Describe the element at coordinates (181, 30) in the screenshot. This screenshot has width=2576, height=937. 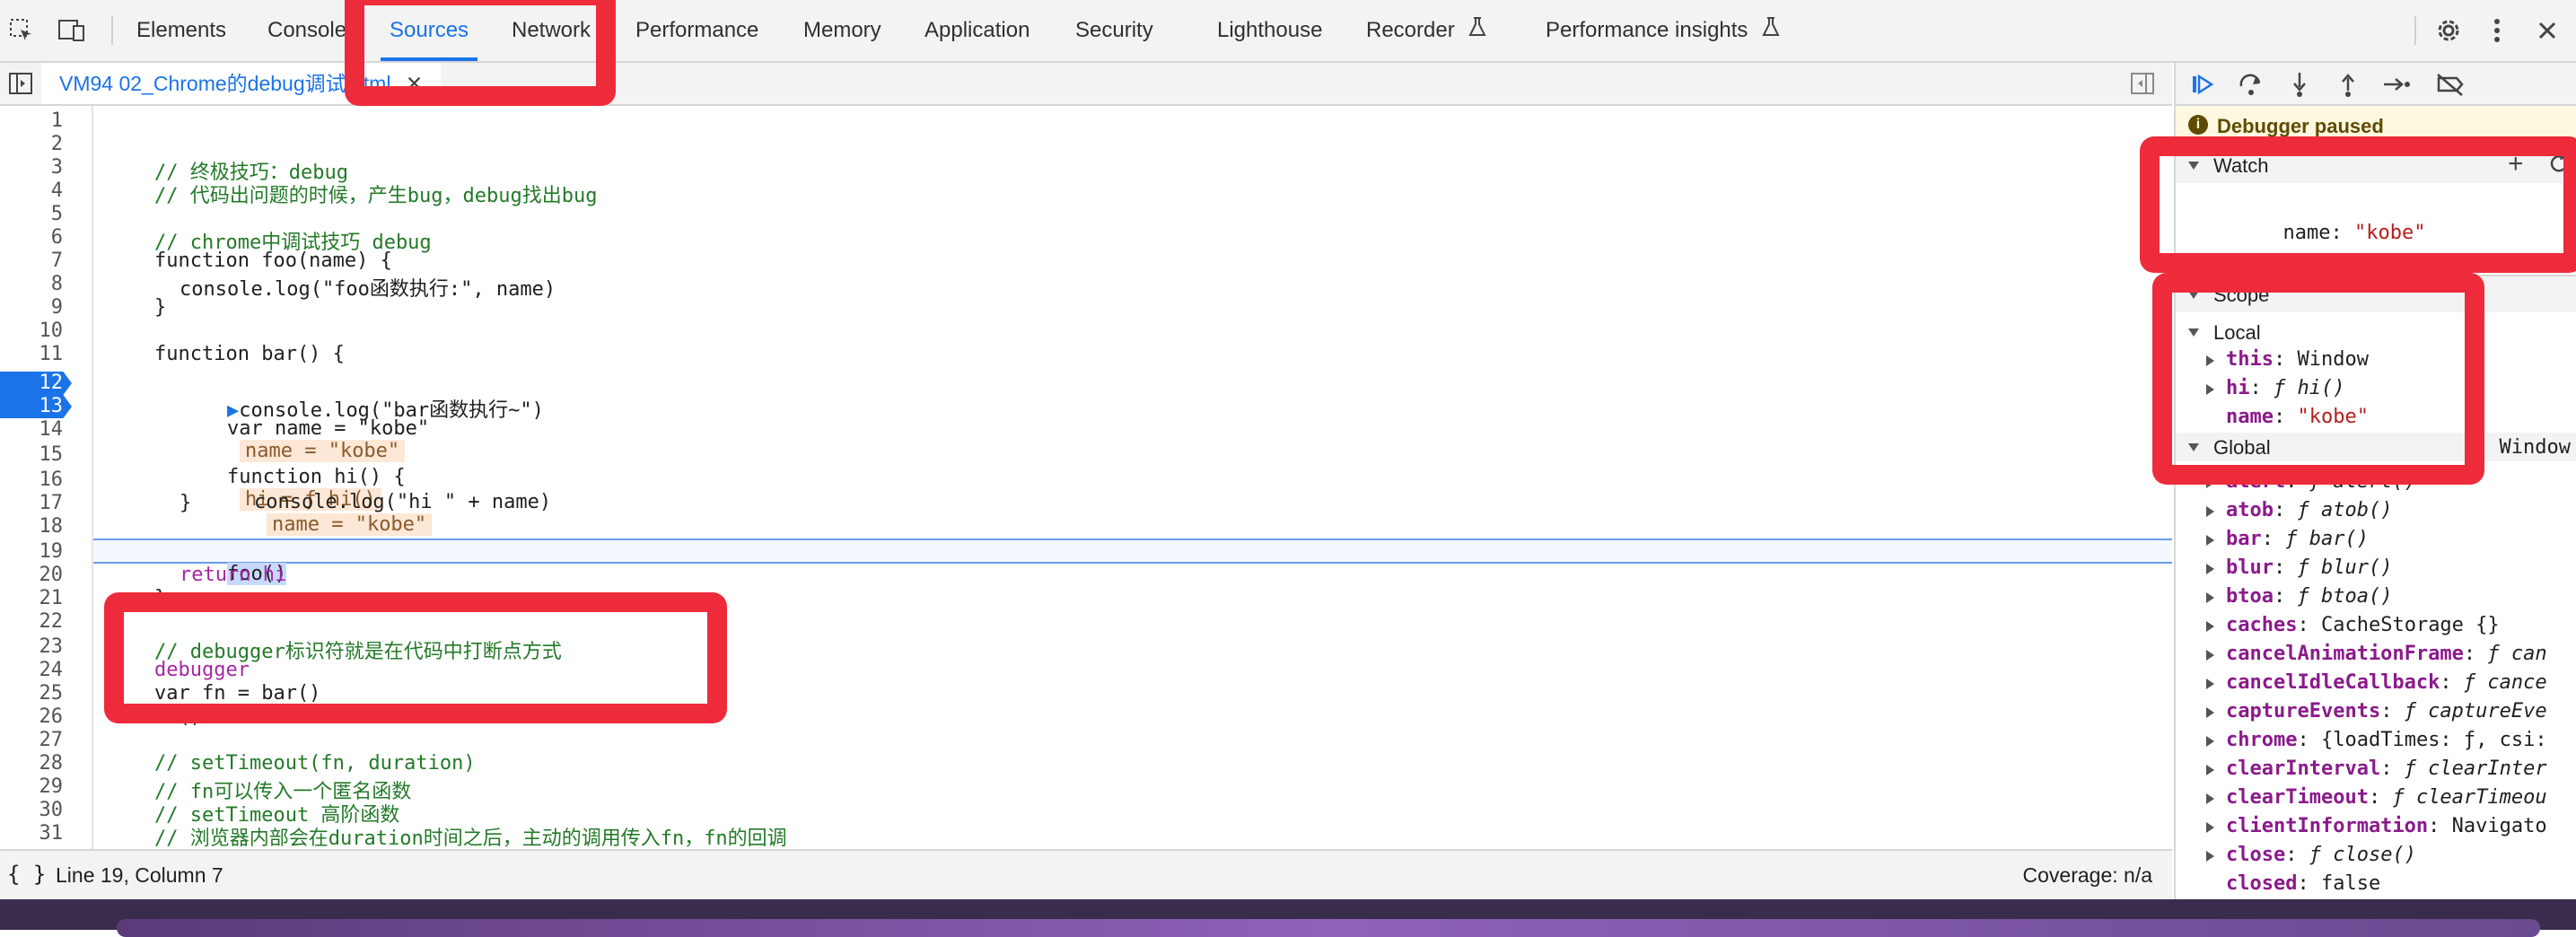
I see `tab-elements: Elements` at that location.